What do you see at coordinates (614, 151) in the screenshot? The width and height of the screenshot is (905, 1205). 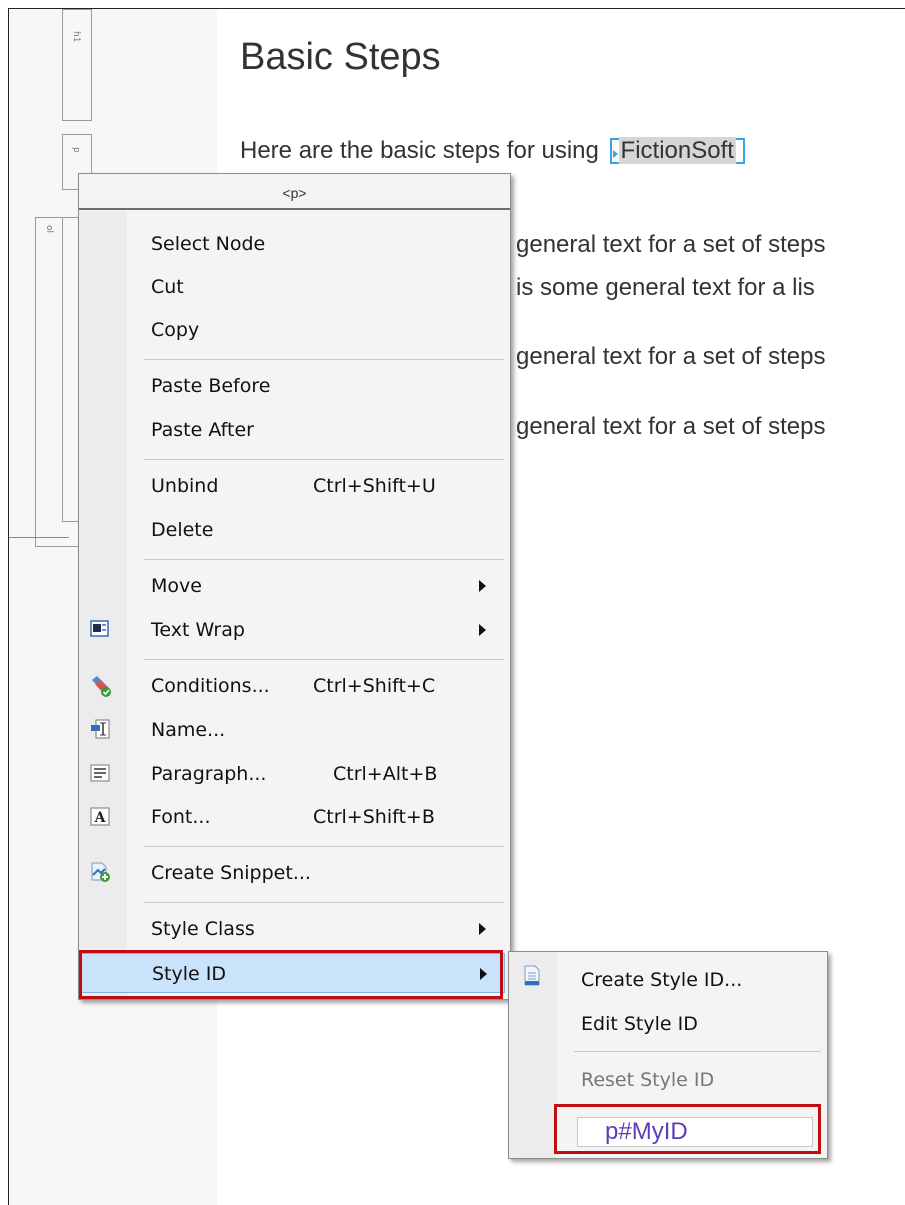 I see `variable-start-marker` at bounding box center [614, 151].